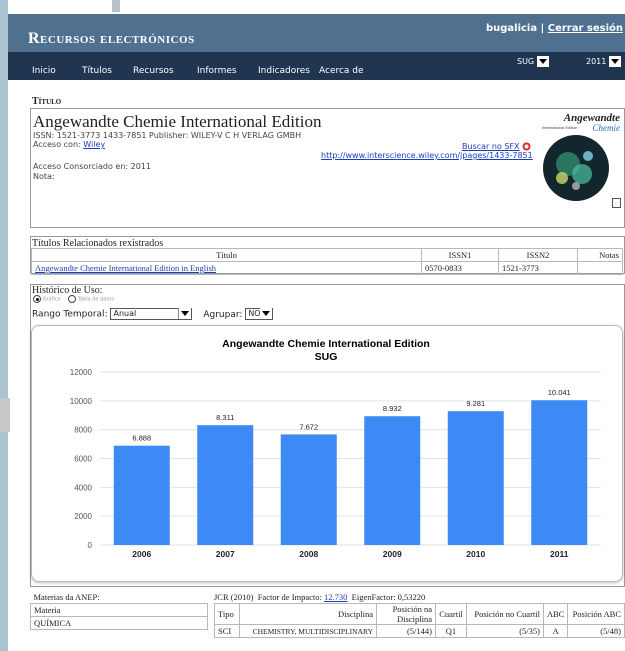  What do you see at coordinates (596, 614) in the screenshot?
I see `col-pos-abc: Posición ABC` at bounding box center [596, 614].